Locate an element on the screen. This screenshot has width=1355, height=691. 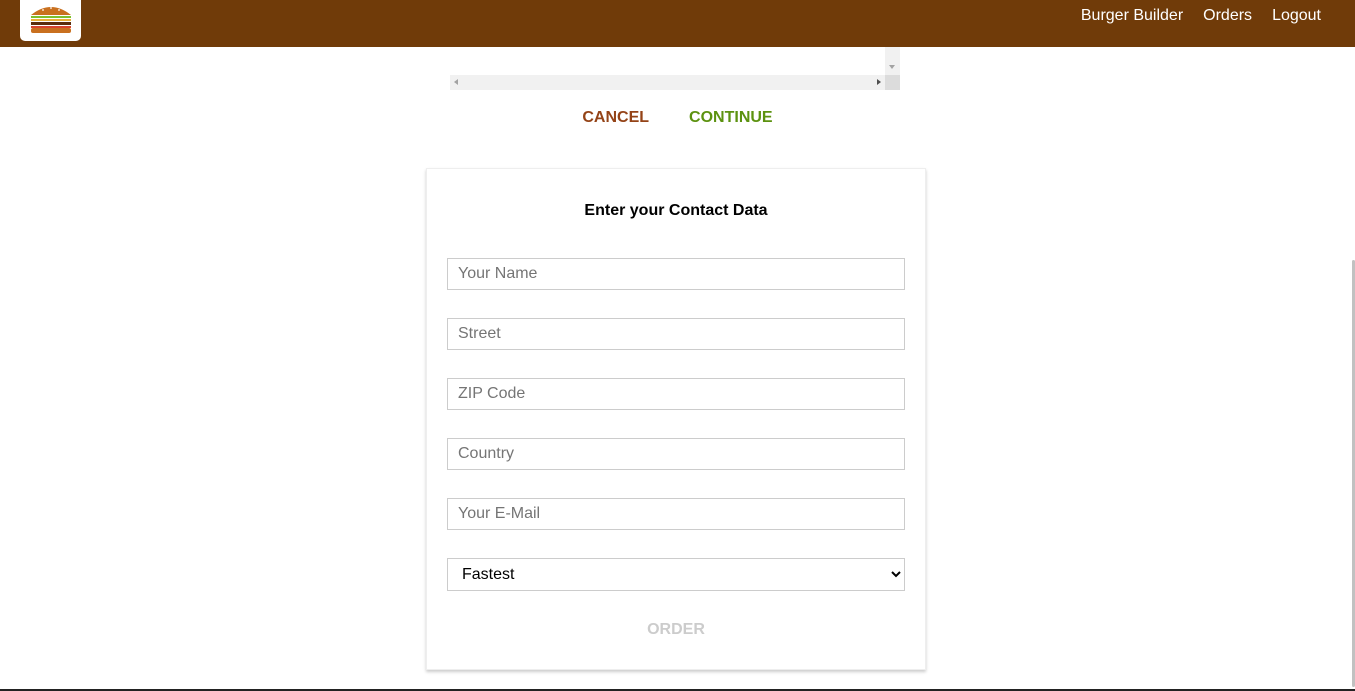
order-row: ORDER is located at coordinates (676, 630).